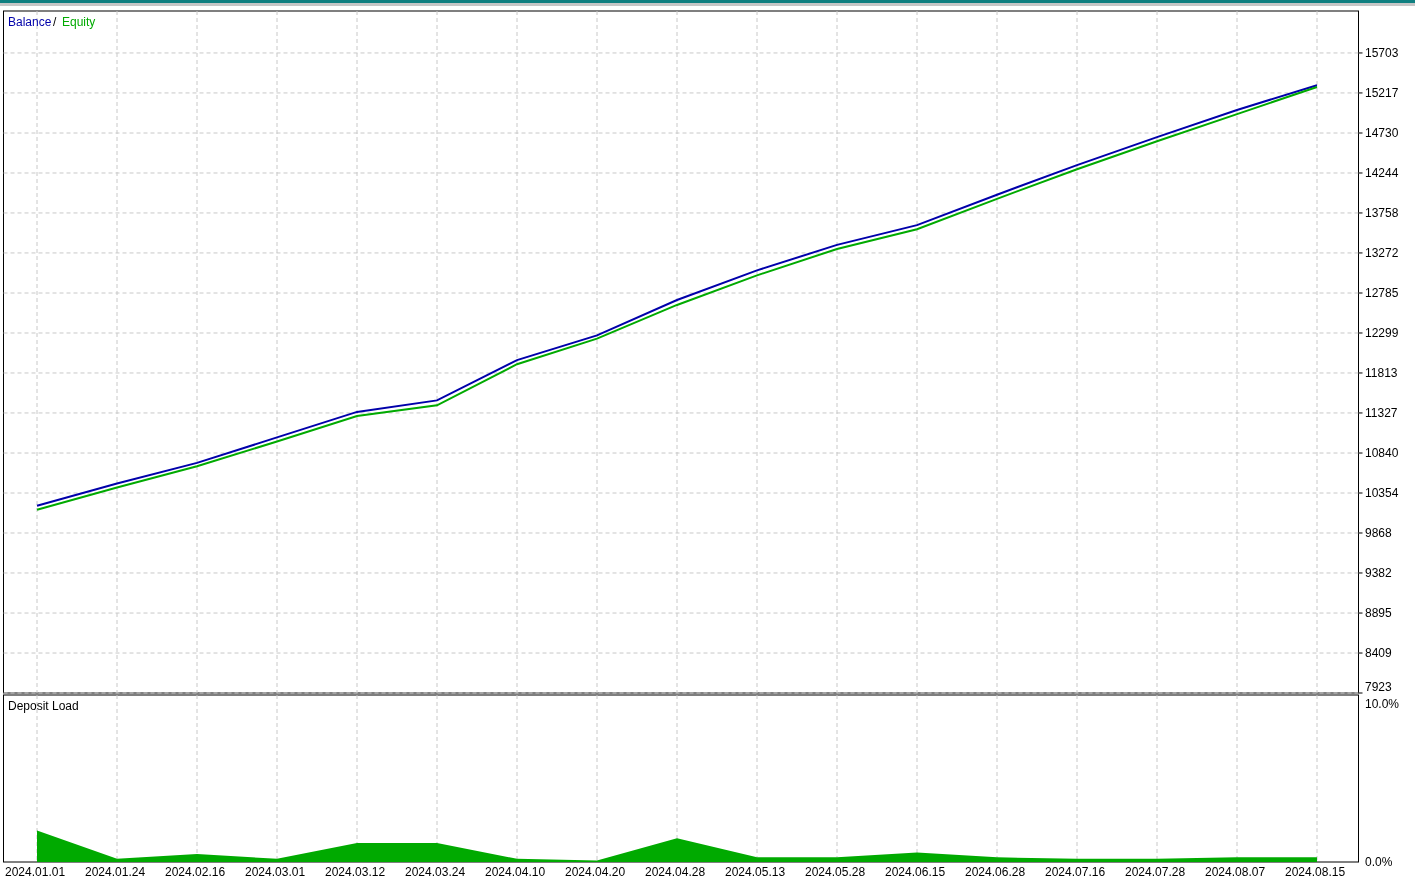 Image resolution: width=1415 pixels, height=883 pixels. I want to click on x-axis-label: 2024.04.20, so click(595, 872).